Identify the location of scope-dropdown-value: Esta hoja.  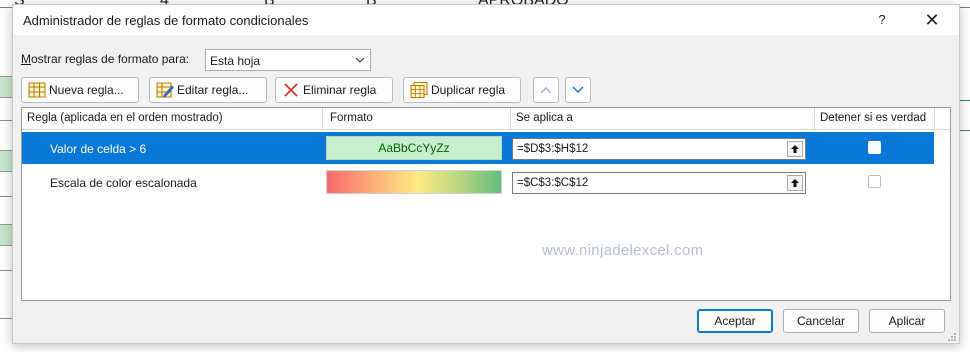
(235, 61).